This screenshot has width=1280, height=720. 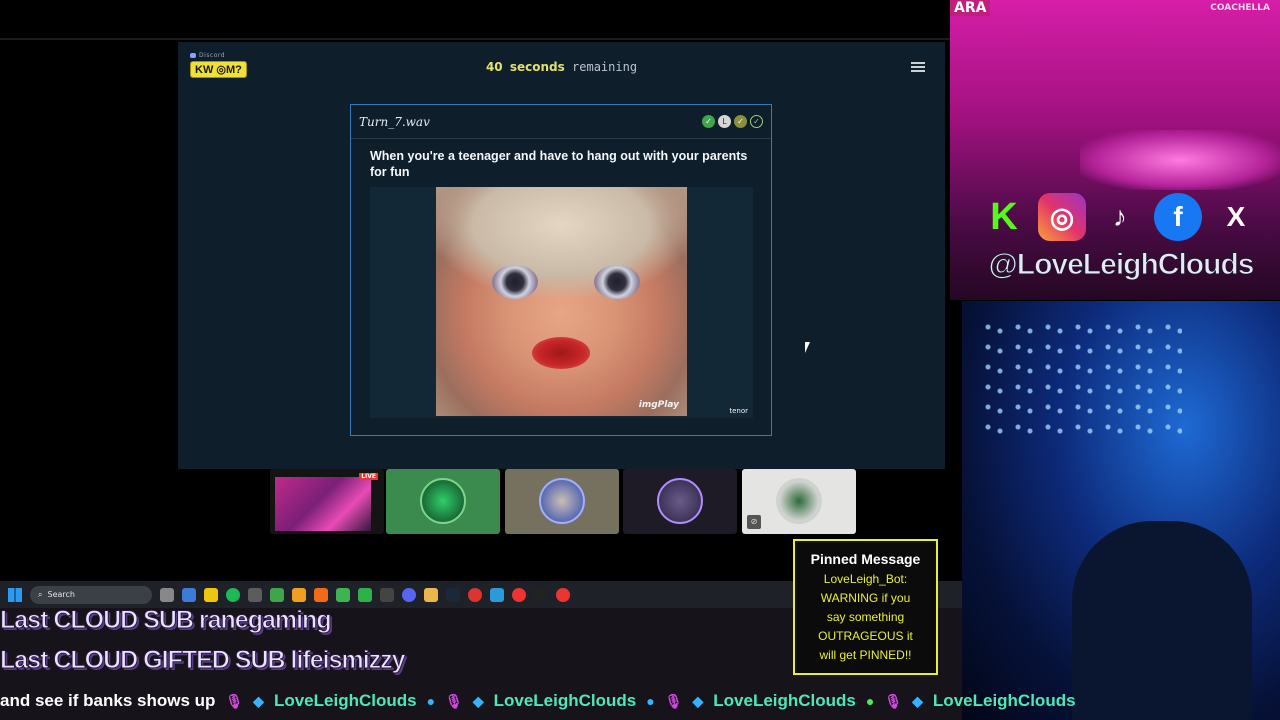 I want to click on gif-watermark: imgPlay, so click(x=658, y=405).